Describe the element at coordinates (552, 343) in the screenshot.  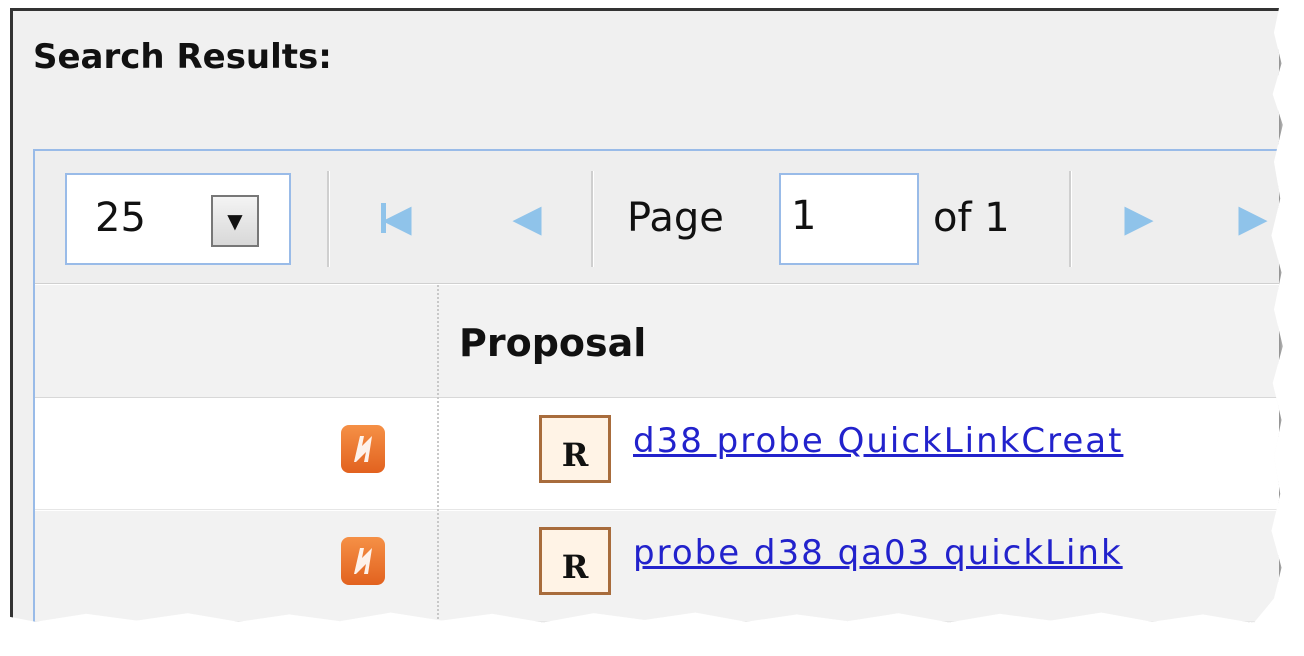
I see `column-header-proposal: Proposal` at that location.